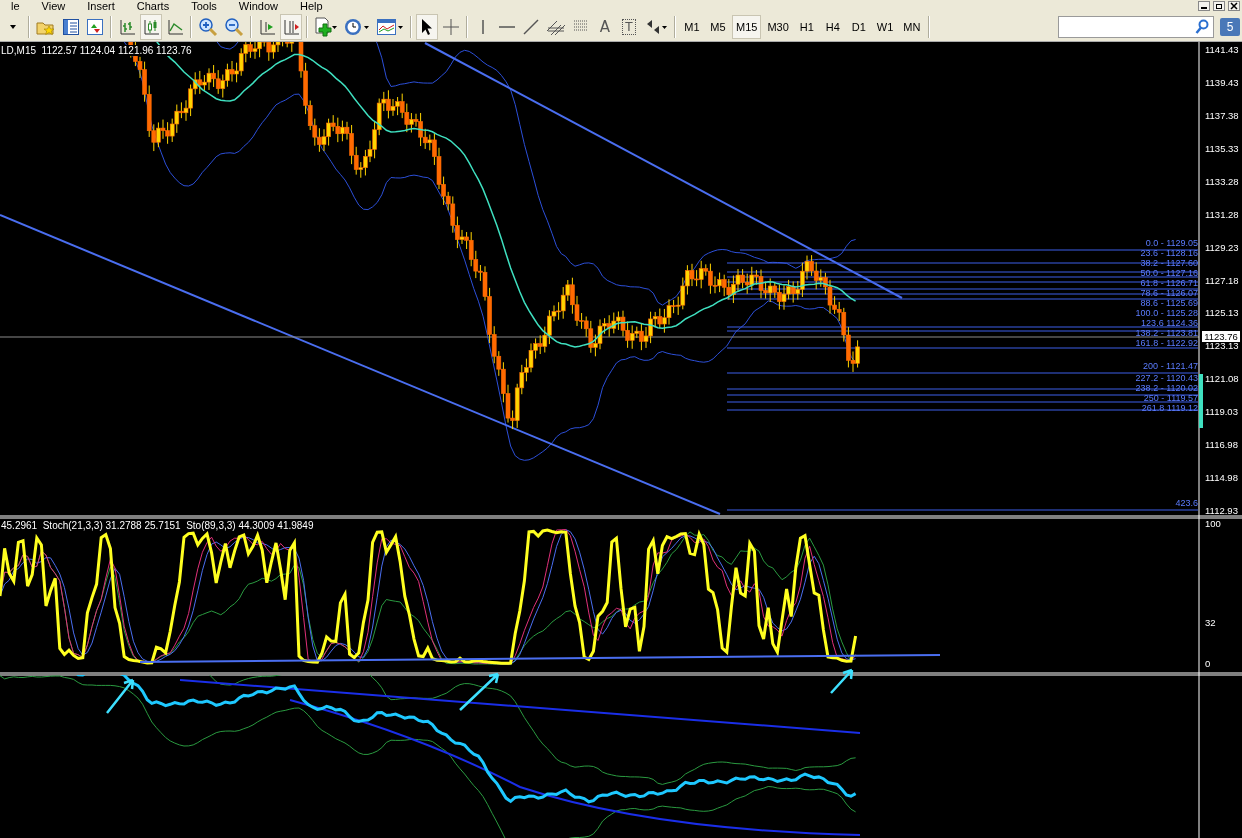 Image resolution: width=1242 pixels, height=838 pixels. I want to click on fibonacci-level-label: 227.2 - 1120.43, so click(1166, 378).